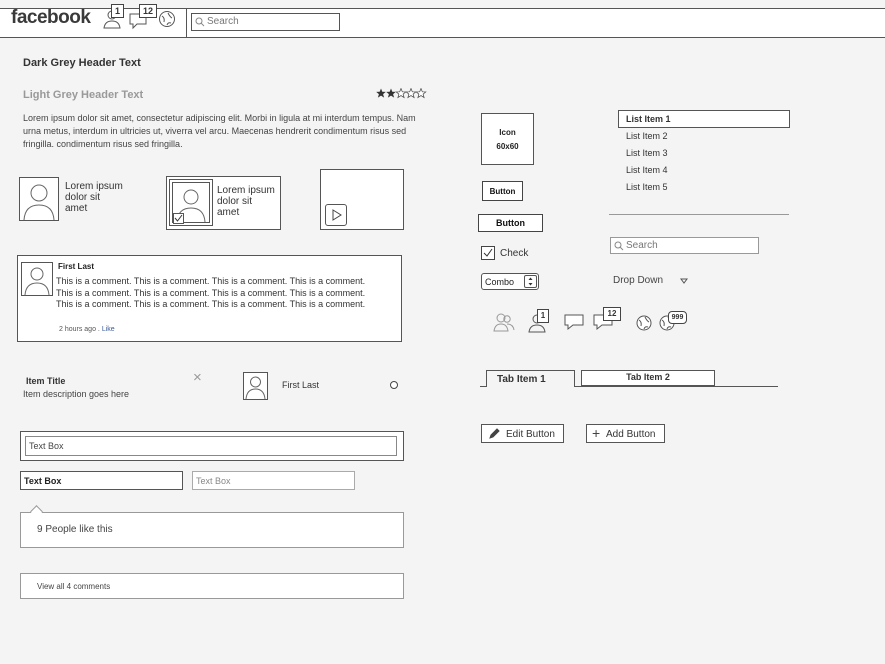 The width and height of the screenshot is (885, 664). I want to click on close-icon: ×, so click(197, 377).